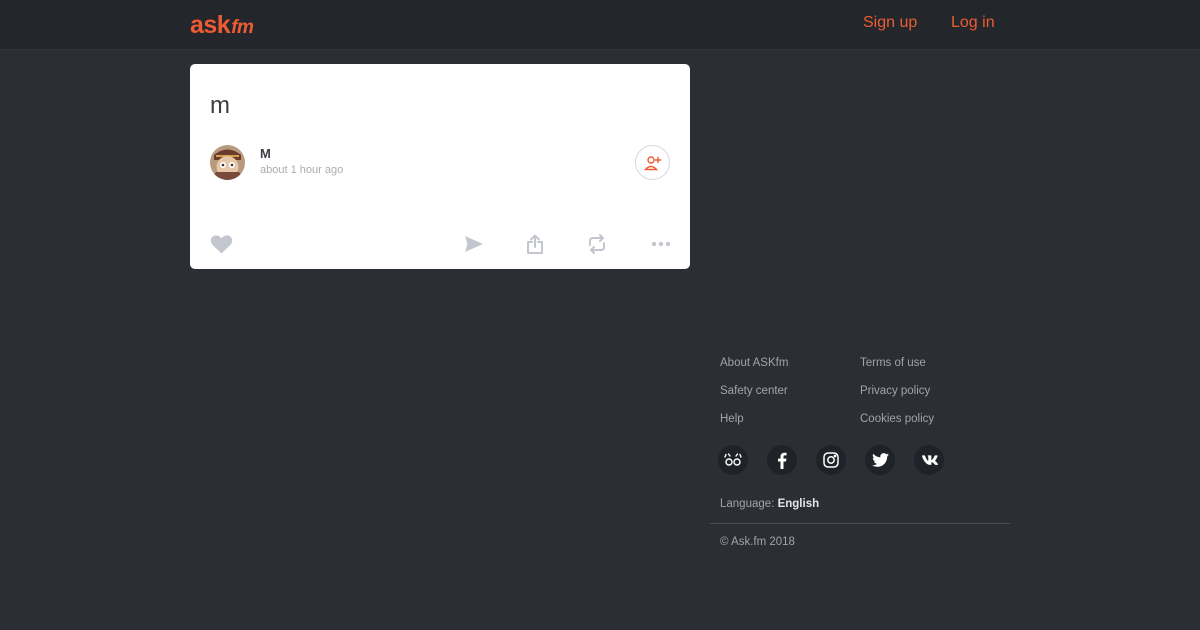  I want to click on askfm-social-button, so click(733, 460).